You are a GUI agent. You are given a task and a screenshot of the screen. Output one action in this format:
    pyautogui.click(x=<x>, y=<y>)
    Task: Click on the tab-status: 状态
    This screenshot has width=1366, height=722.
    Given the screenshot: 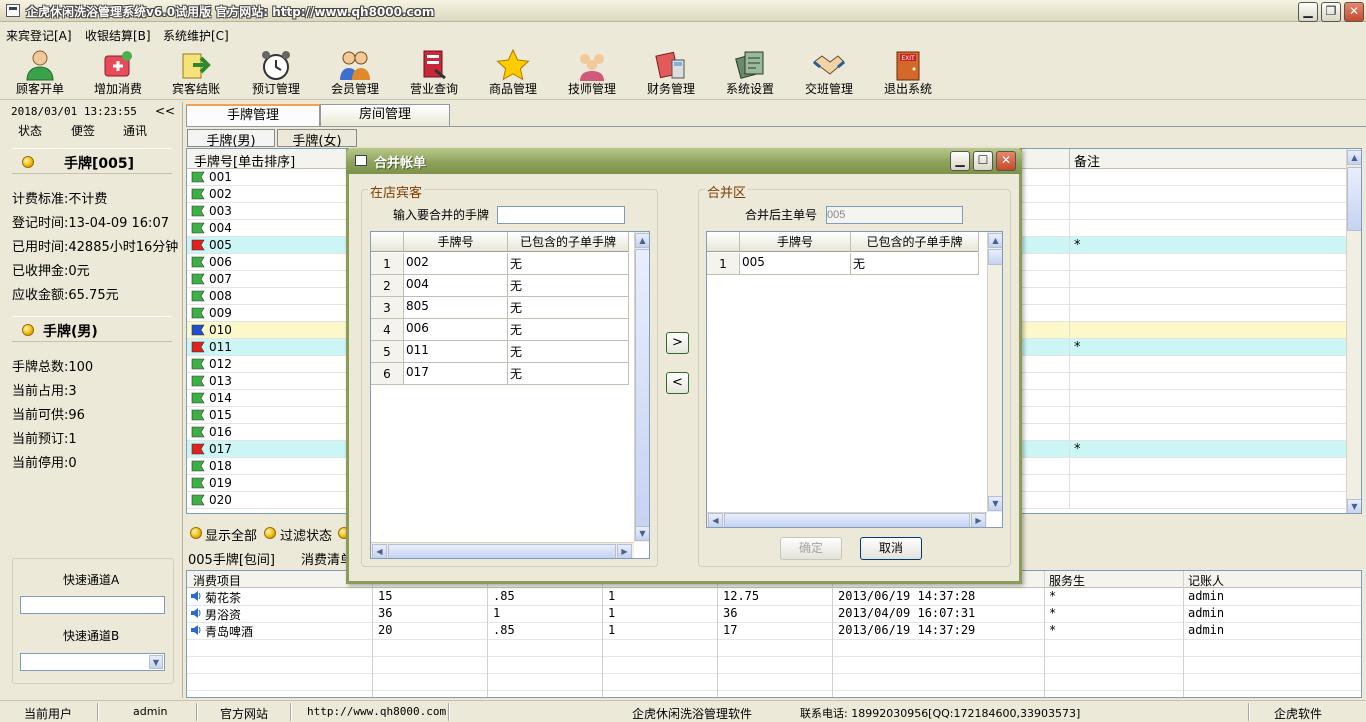 What is the action you would take?
    pyautogui.click(x=30, y=130)
    